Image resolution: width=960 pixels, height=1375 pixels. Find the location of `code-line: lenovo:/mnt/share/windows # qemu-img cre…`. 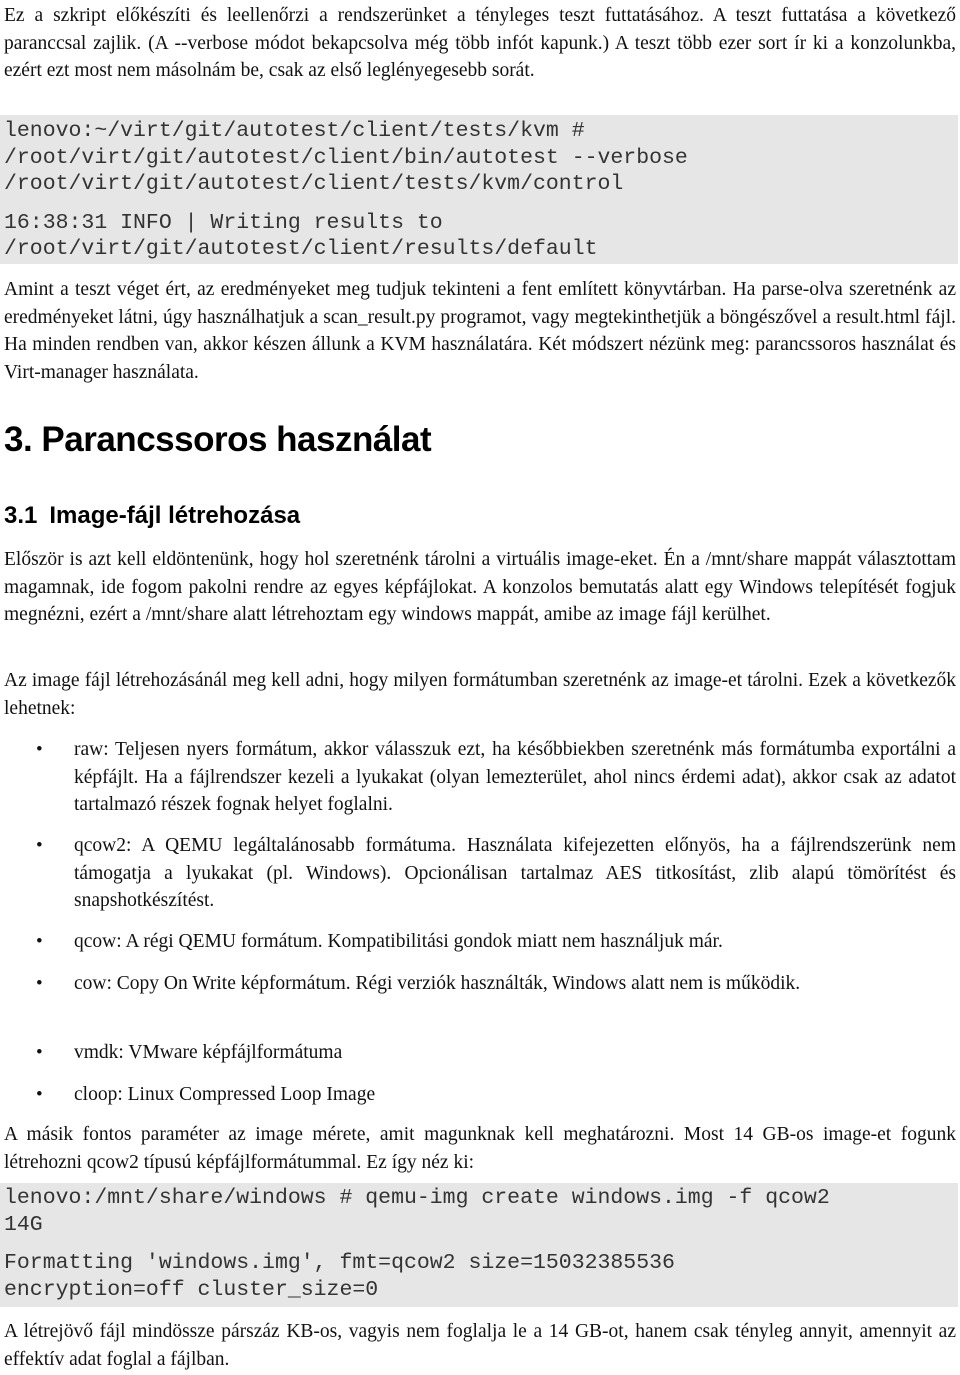

code-line: lenovo:/mnt/share/windows # qemu-img cre… is located at coordinates (417, 1198).